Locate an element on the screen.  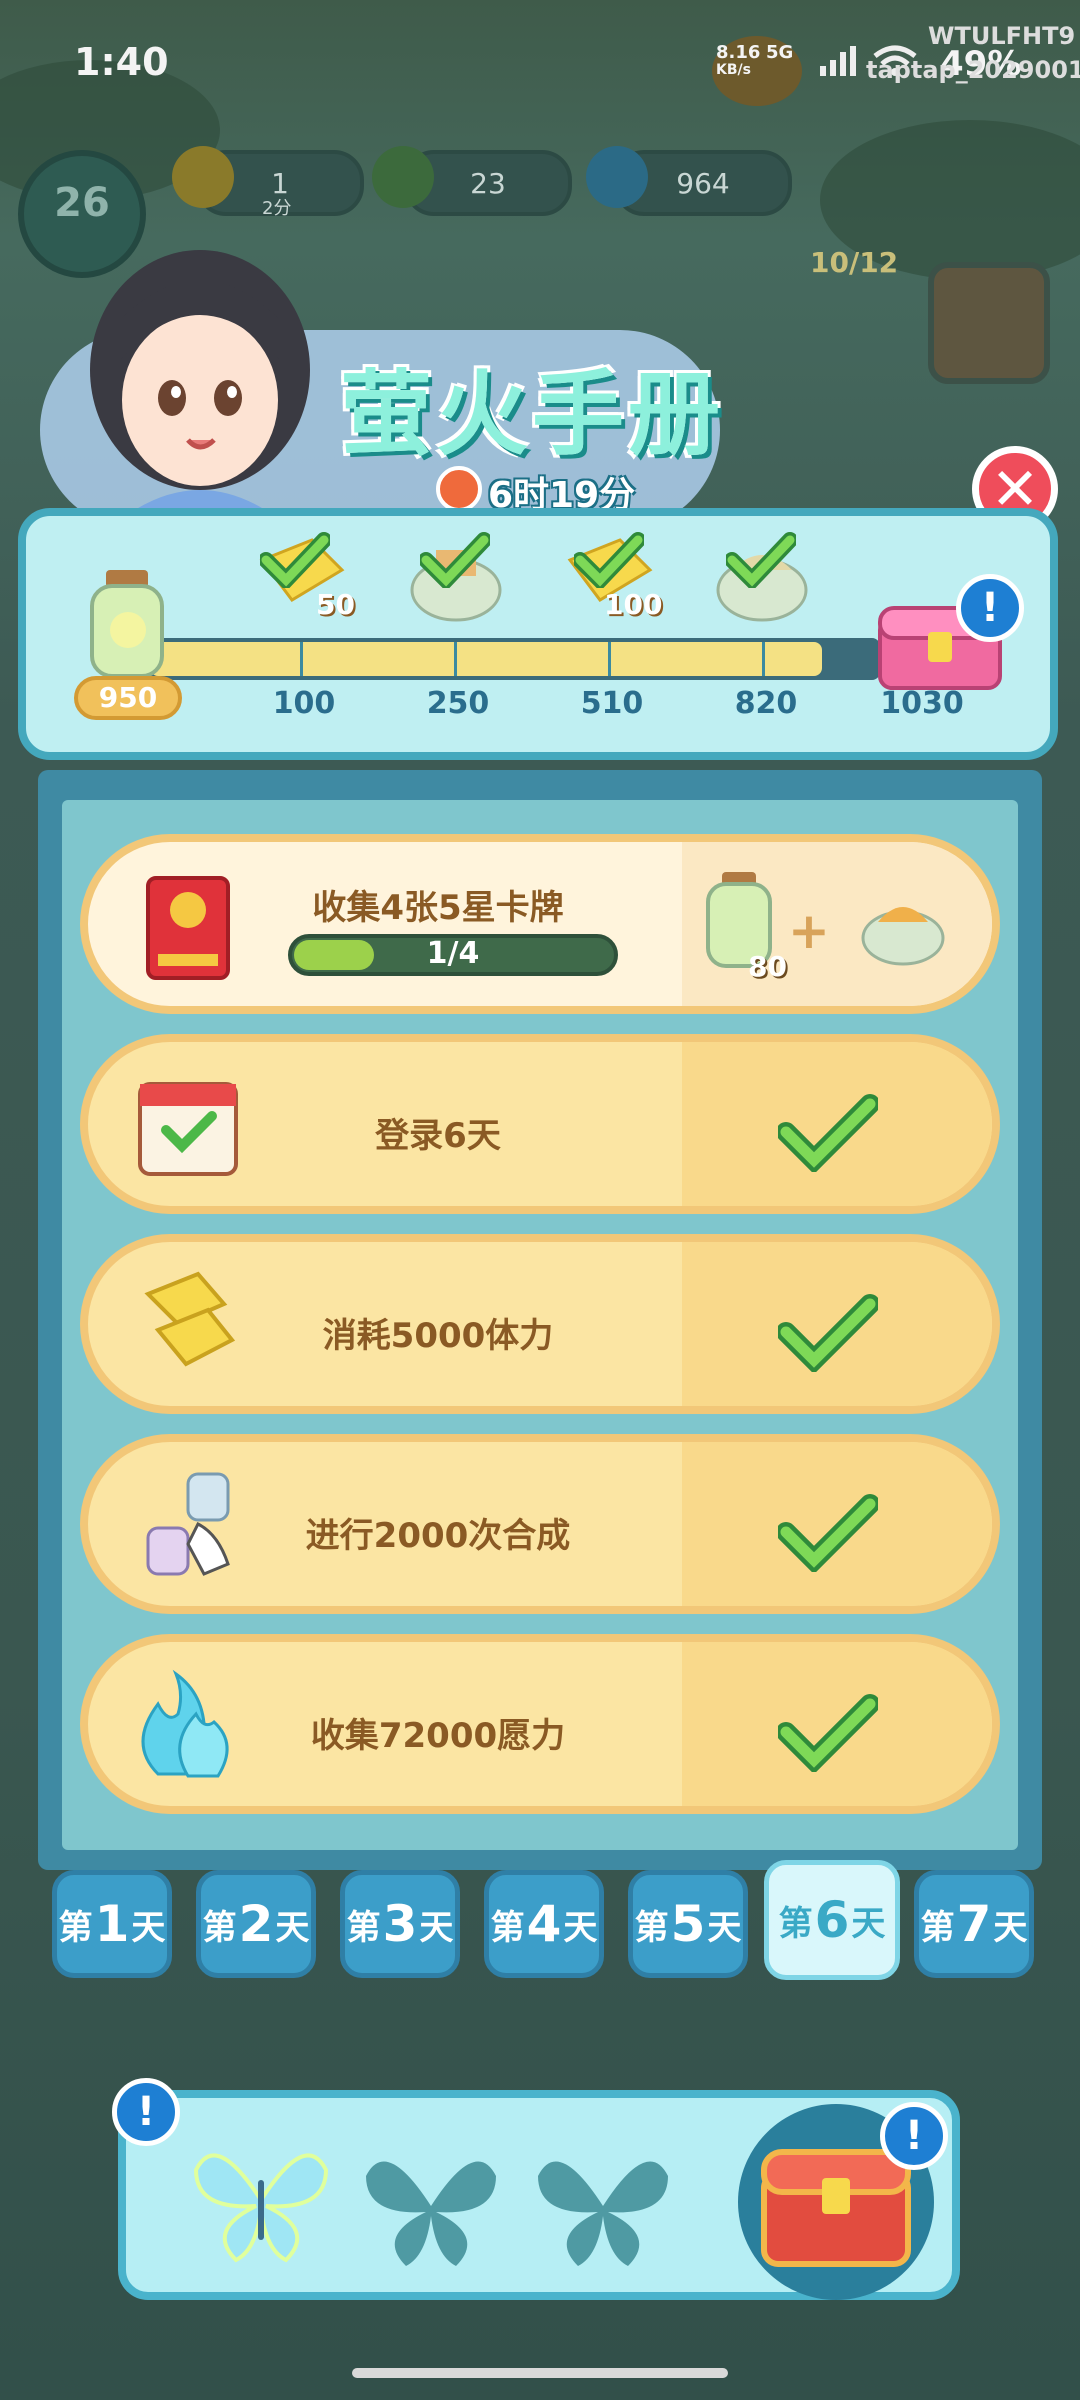
net-speed: 8.16 is located at coordinates (738, 52).